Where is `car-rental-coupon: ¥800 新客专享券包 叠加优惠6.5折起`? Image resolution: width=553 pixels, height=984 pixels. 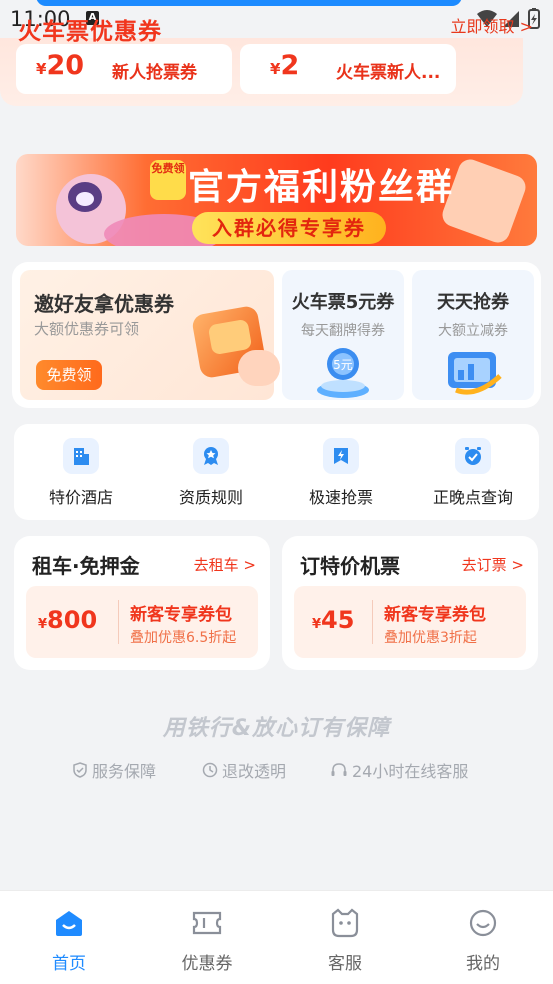
car-rental-coupon: ¥800 新客专享券包 叠加优惠6.5折起 is located at coordinates (142, 622).